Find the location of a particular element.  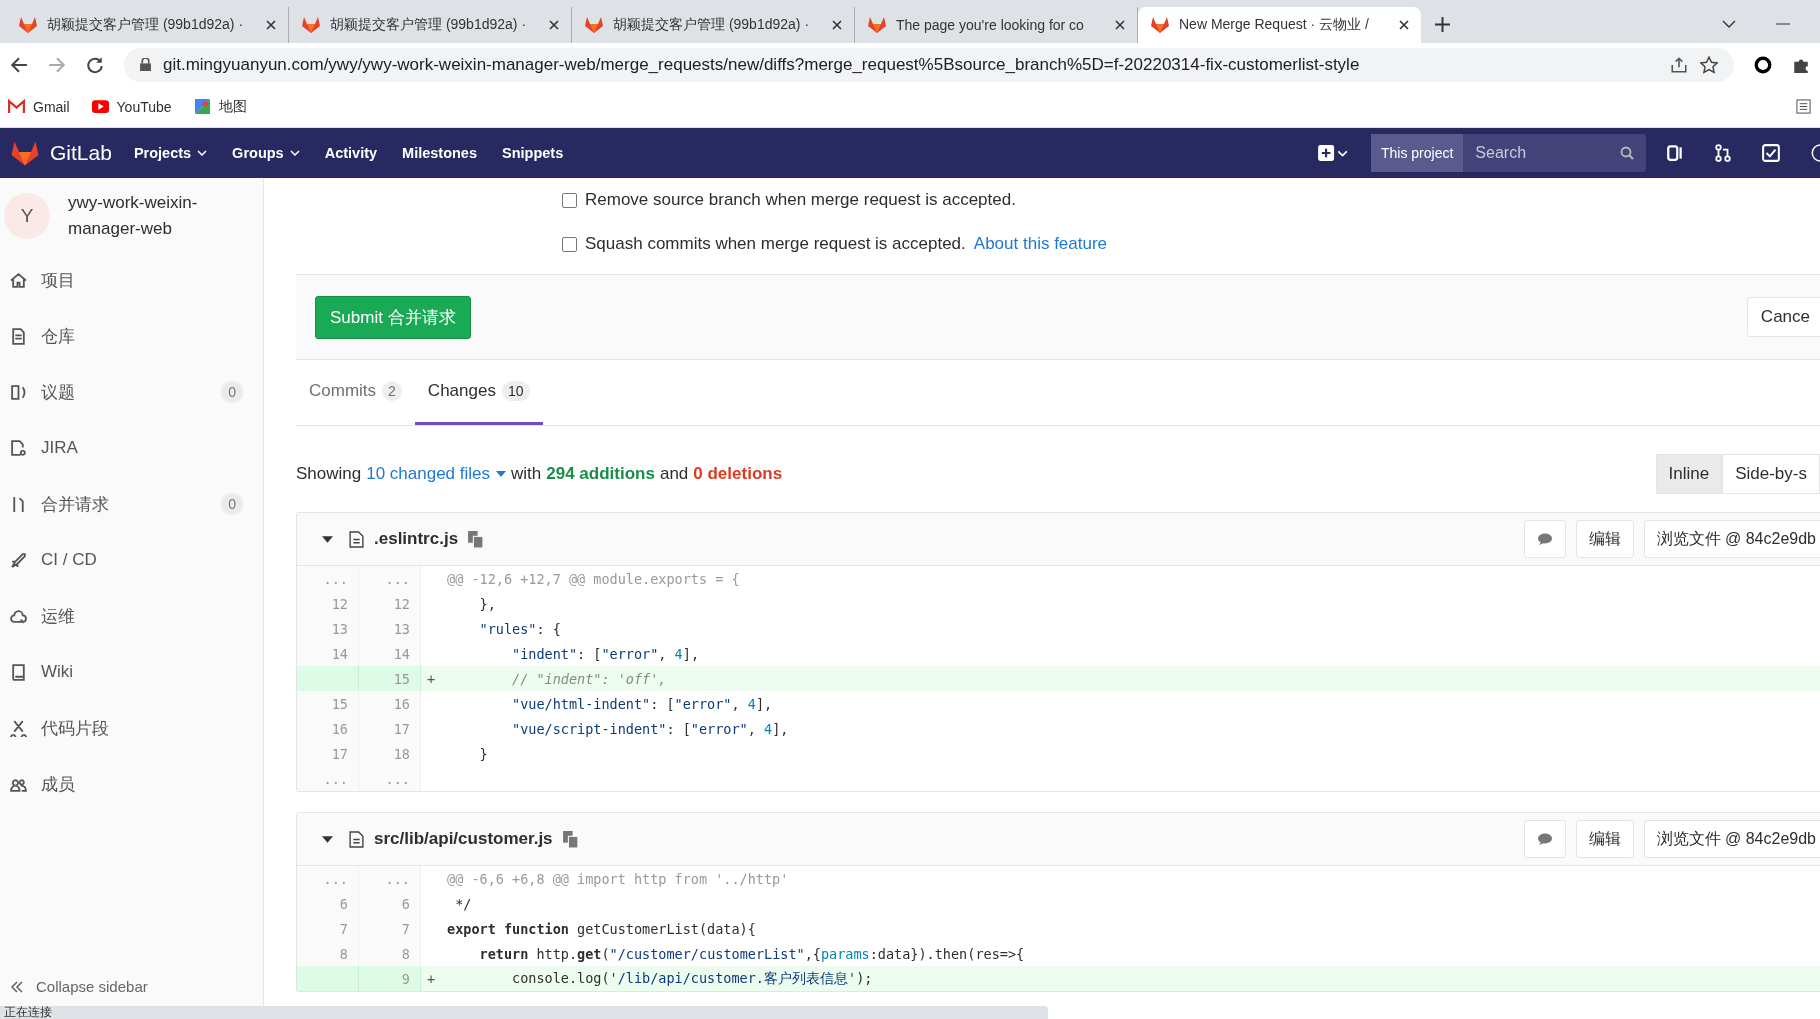

reload-icon is located at coordinates (95, 64).